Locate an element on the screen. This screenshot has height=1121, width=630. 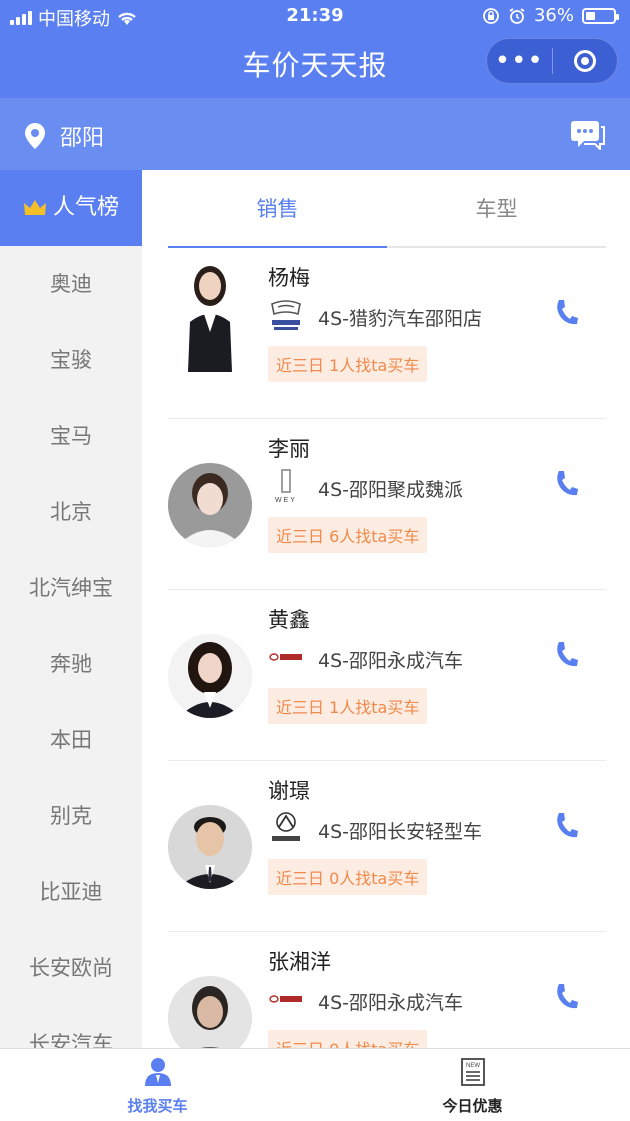
tab-find-me-buy-car: 找我买车 is located at coordinates (157, 1085).